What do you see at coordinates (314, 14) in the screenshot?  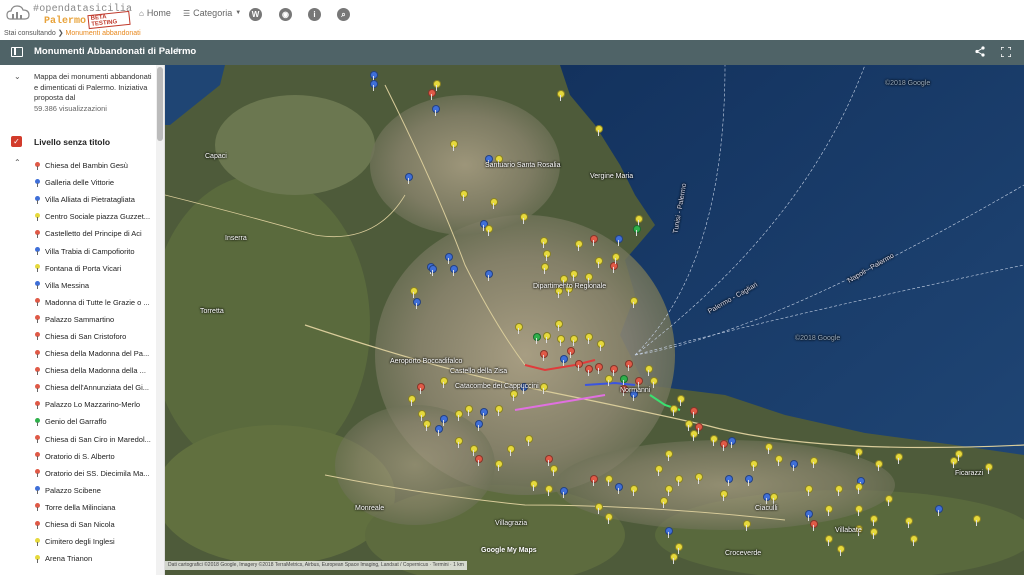 I see `info-icon: i` at bounding box center [314, 14].